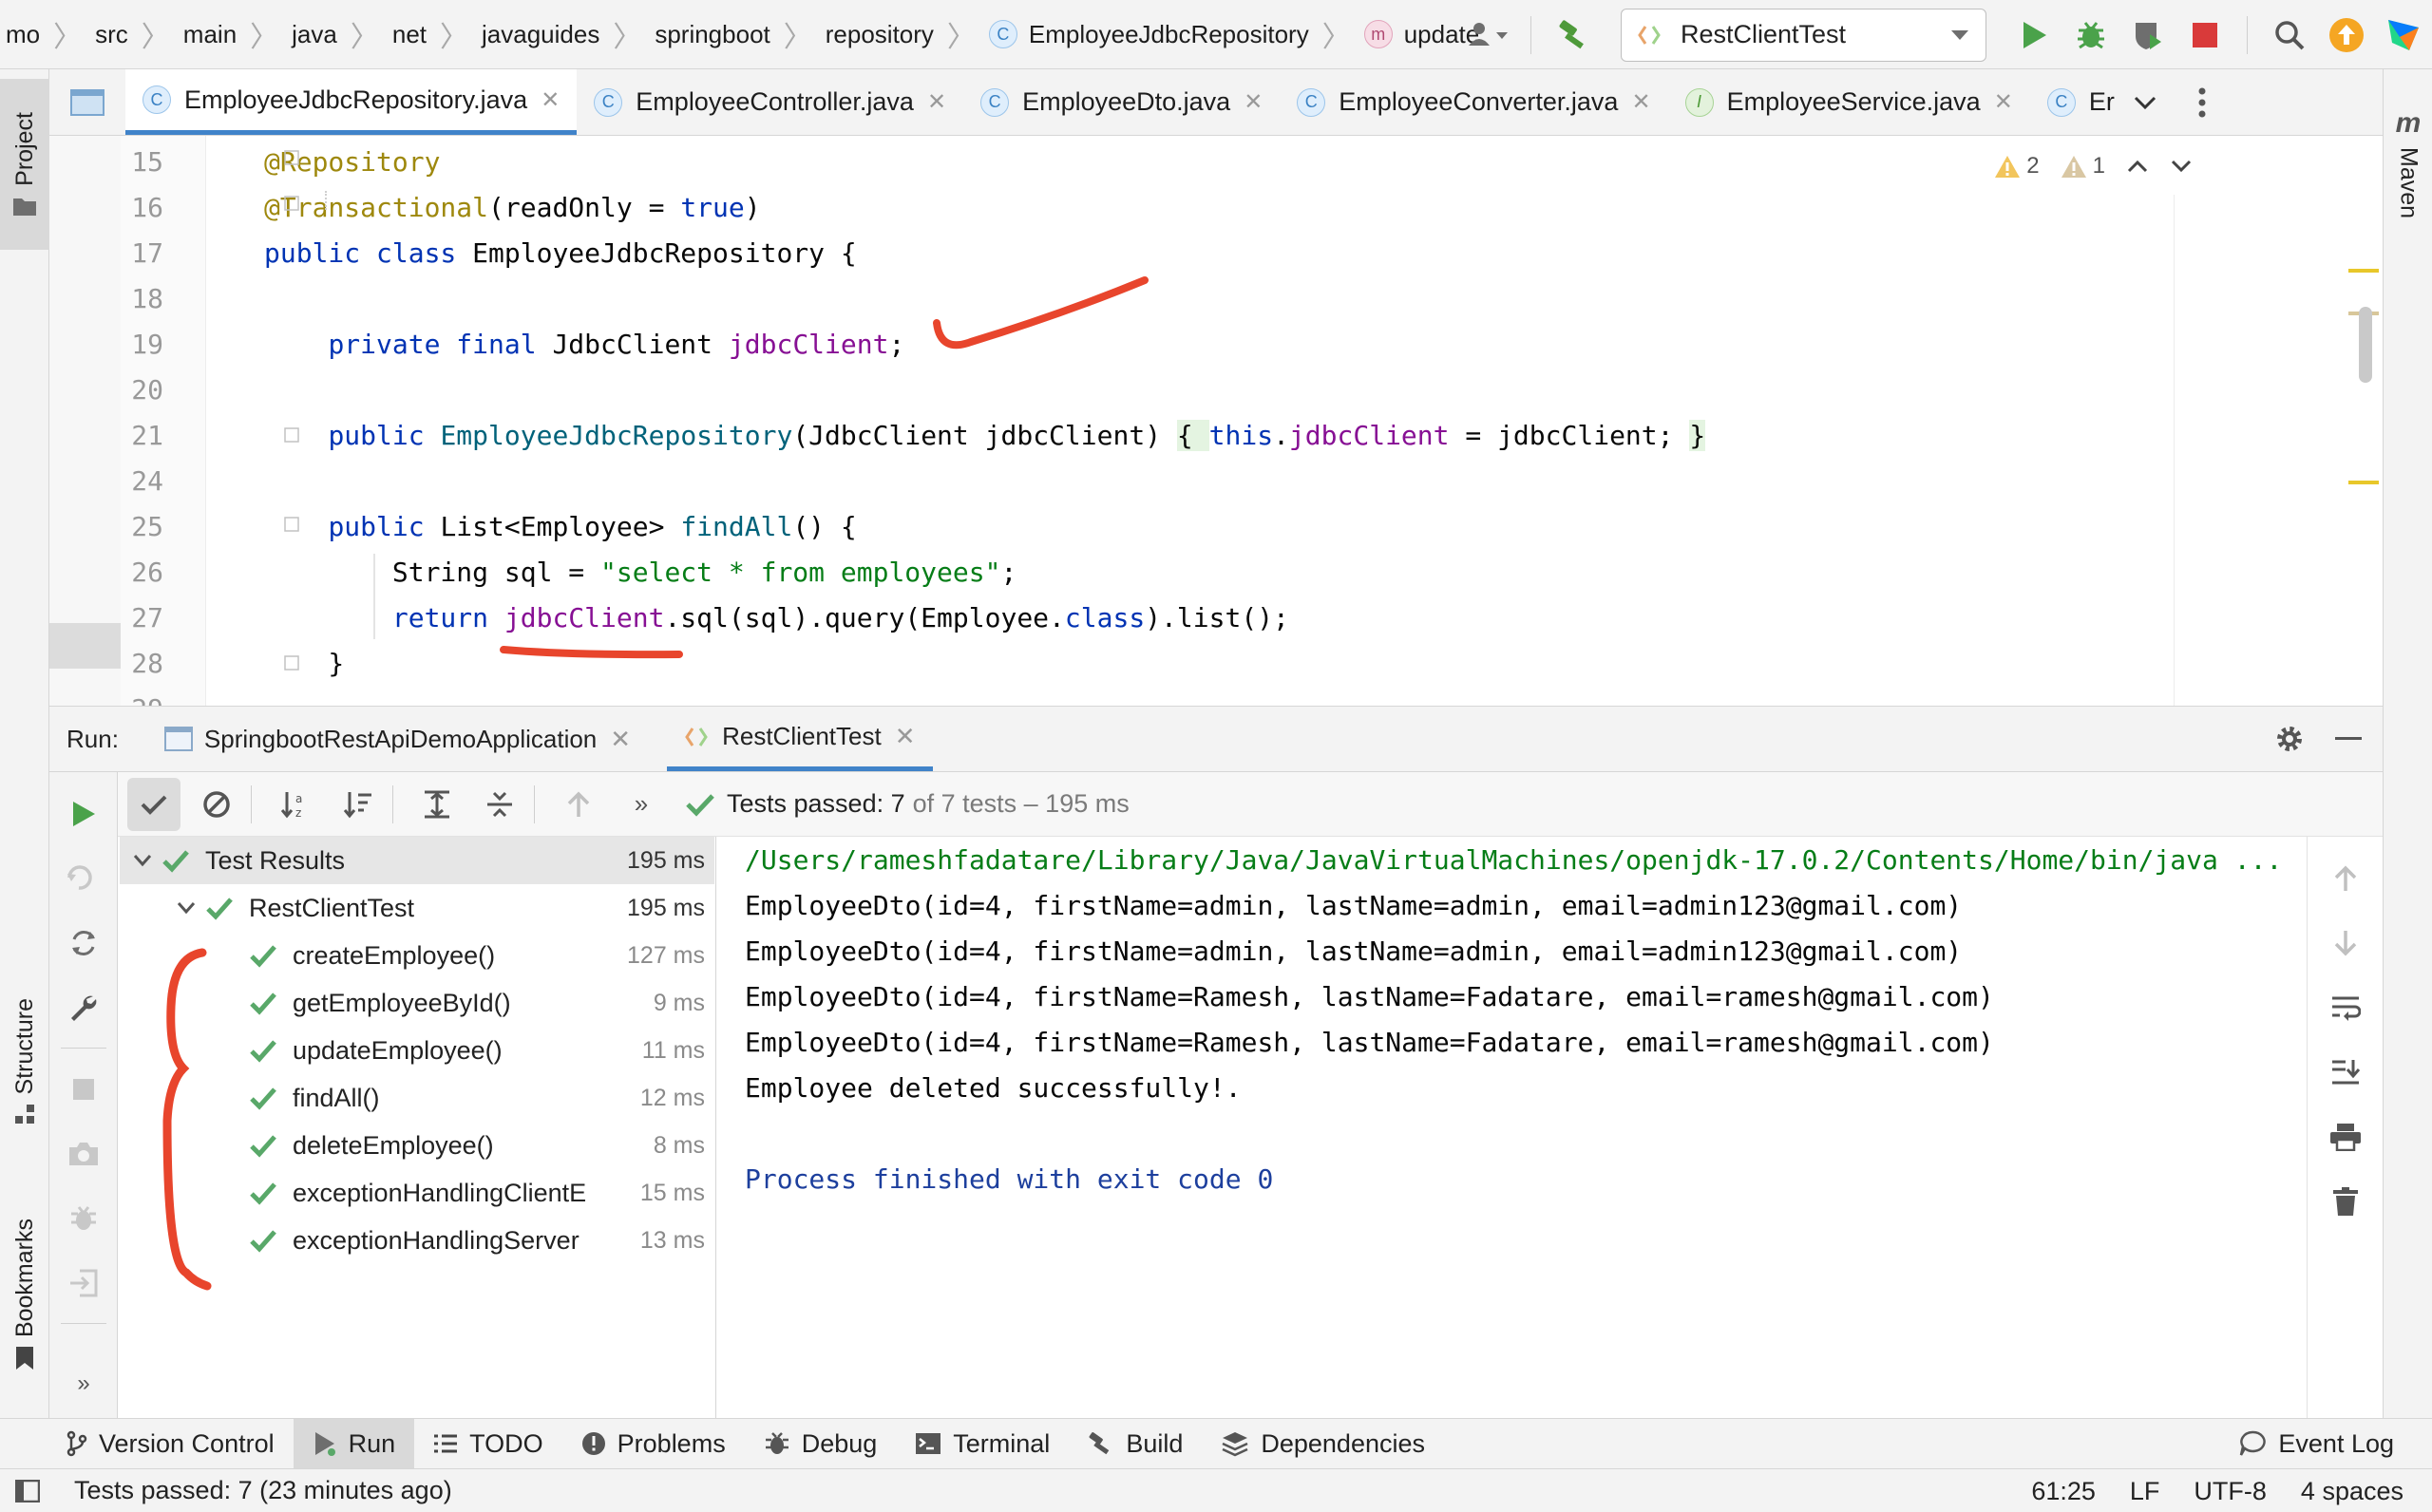  What do you see at coordinates (2063, 1491) in the screenshot?
I see `caret-position: 61:25` at bounding box center [2063, 1491].